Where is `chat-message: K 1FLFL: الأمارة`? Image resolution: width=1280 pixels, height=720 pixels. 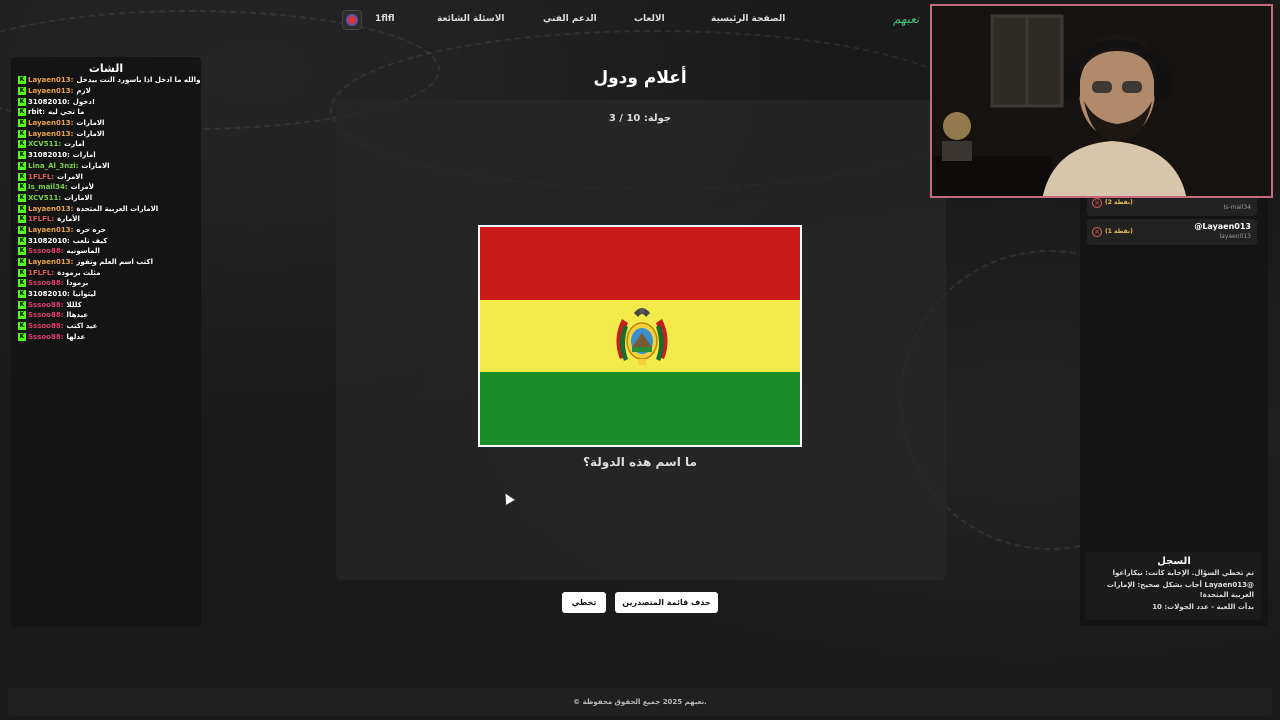 chat-message: K 1FLFL: الأمارة is located at coordinates (106, 219).